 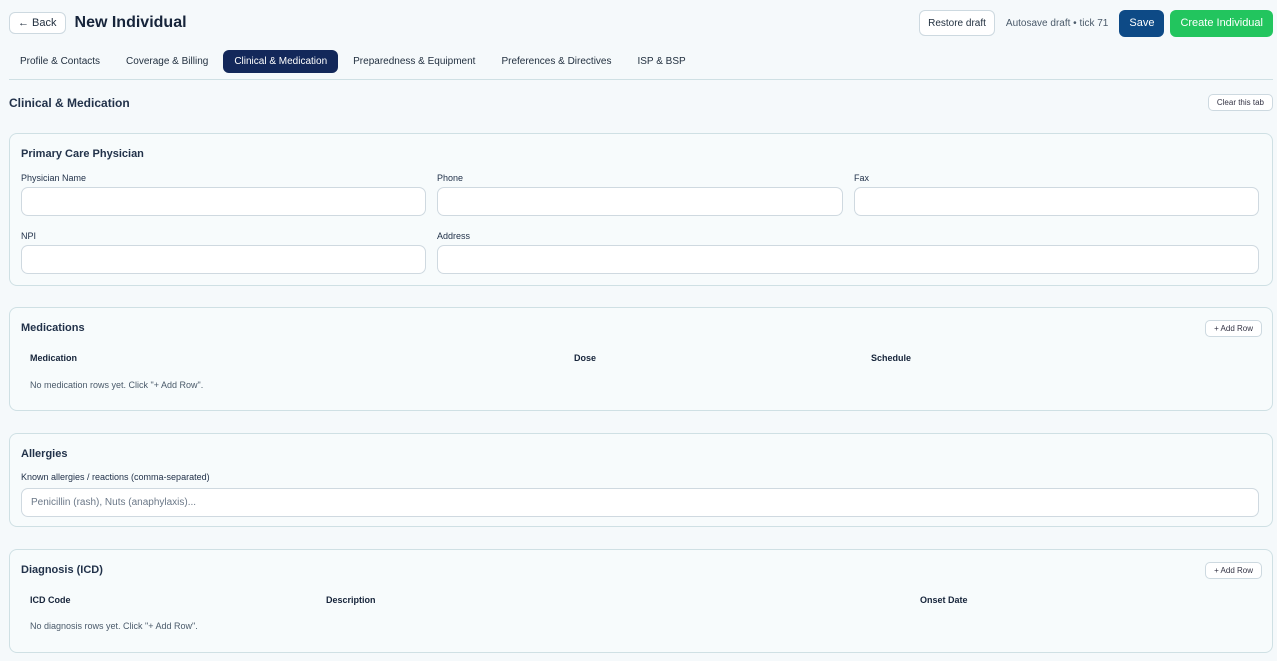 I want to click on address-label: Address, so click(x=454, y=236).